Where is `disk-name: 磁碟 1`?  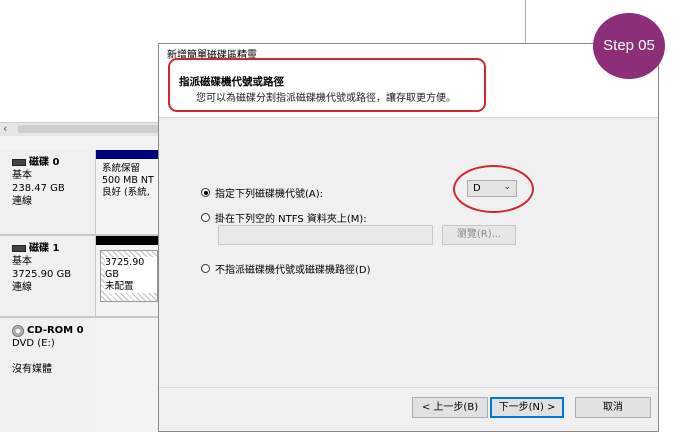
disk-name: 磁碟 1 is located at coordinates (44, 248).